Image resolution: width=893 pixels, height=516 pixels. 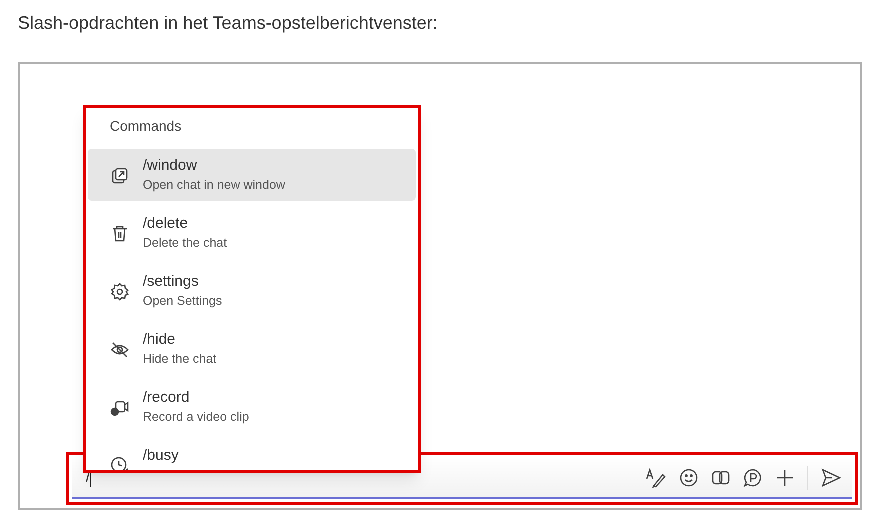 I want to click on trash-icon, so click(x=120, y=234).